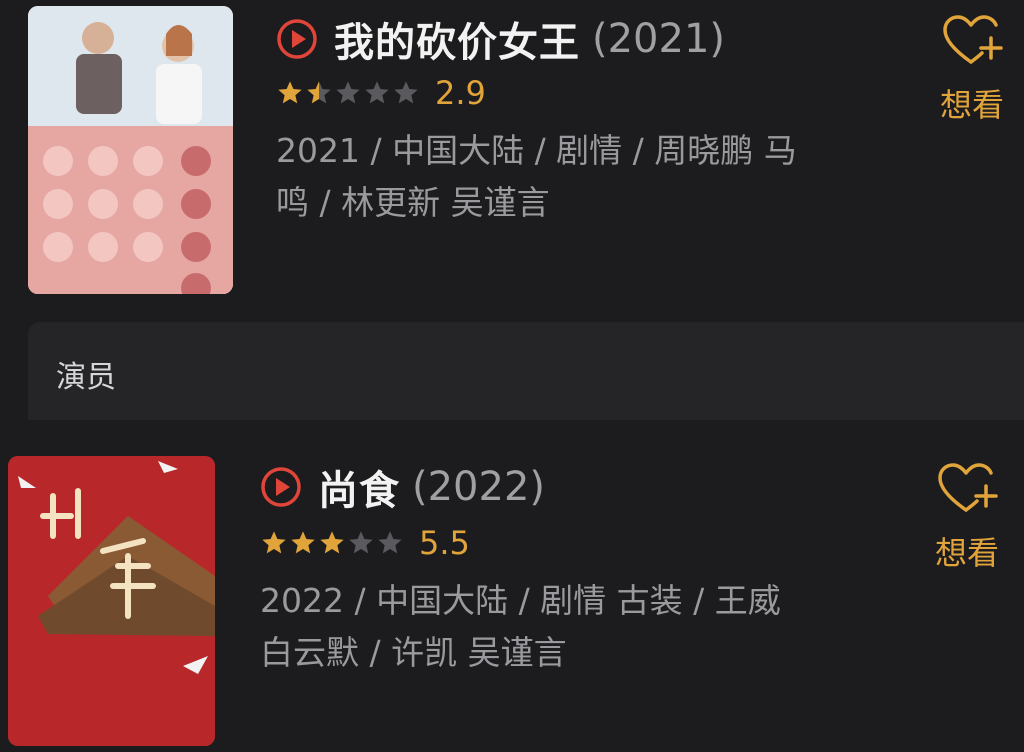 The height and width of the screenshot is (752, 1024). What do you see at coordinates (479, 487) in the screenshot?
I see `movie-year: (2022)` at bounding box center [479, 487].